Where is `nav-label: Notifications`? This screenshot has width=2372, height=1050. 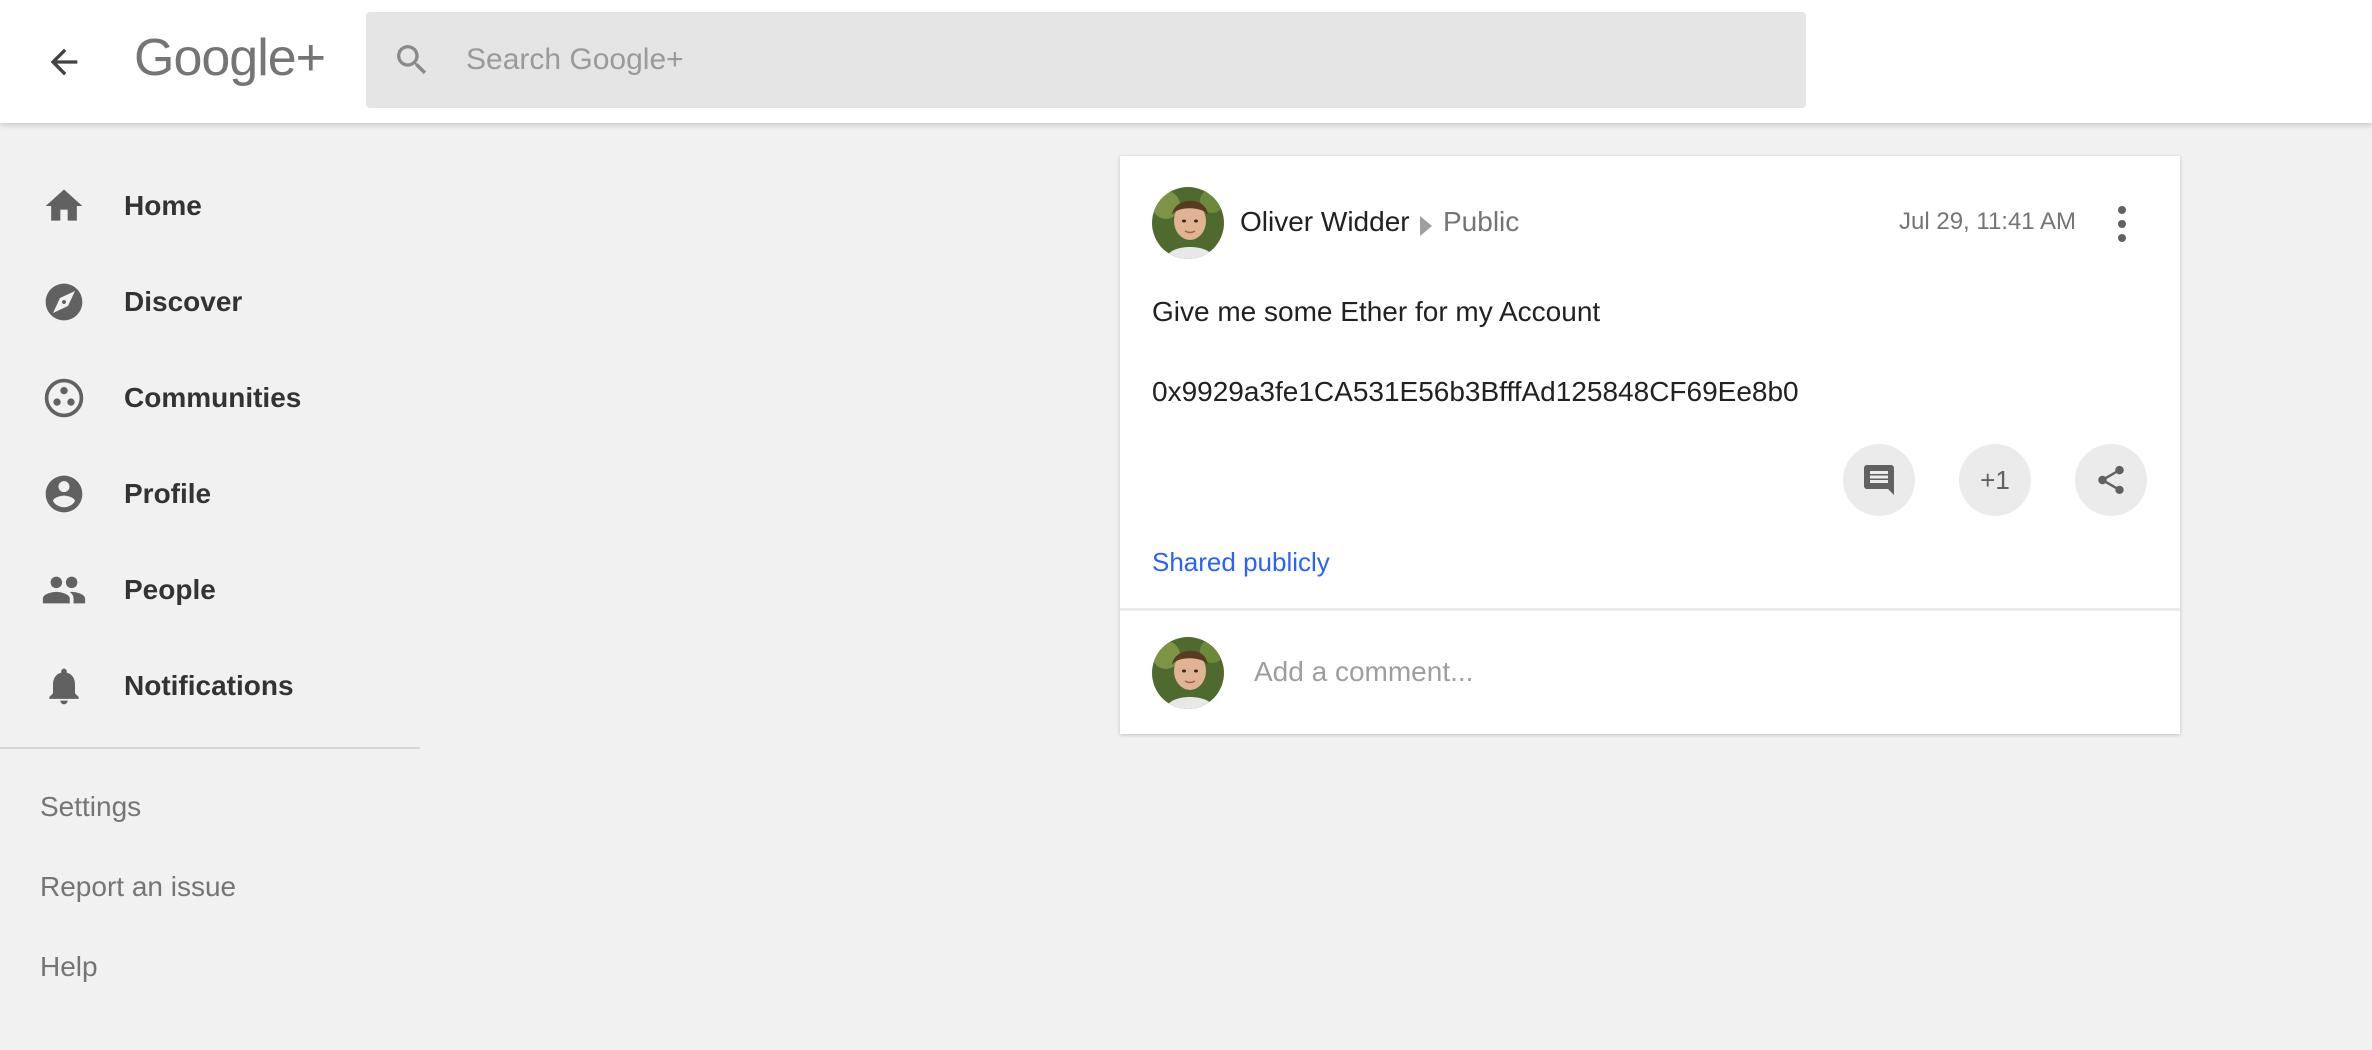
nav-label: Notifications is located at coordinates (209, 685).